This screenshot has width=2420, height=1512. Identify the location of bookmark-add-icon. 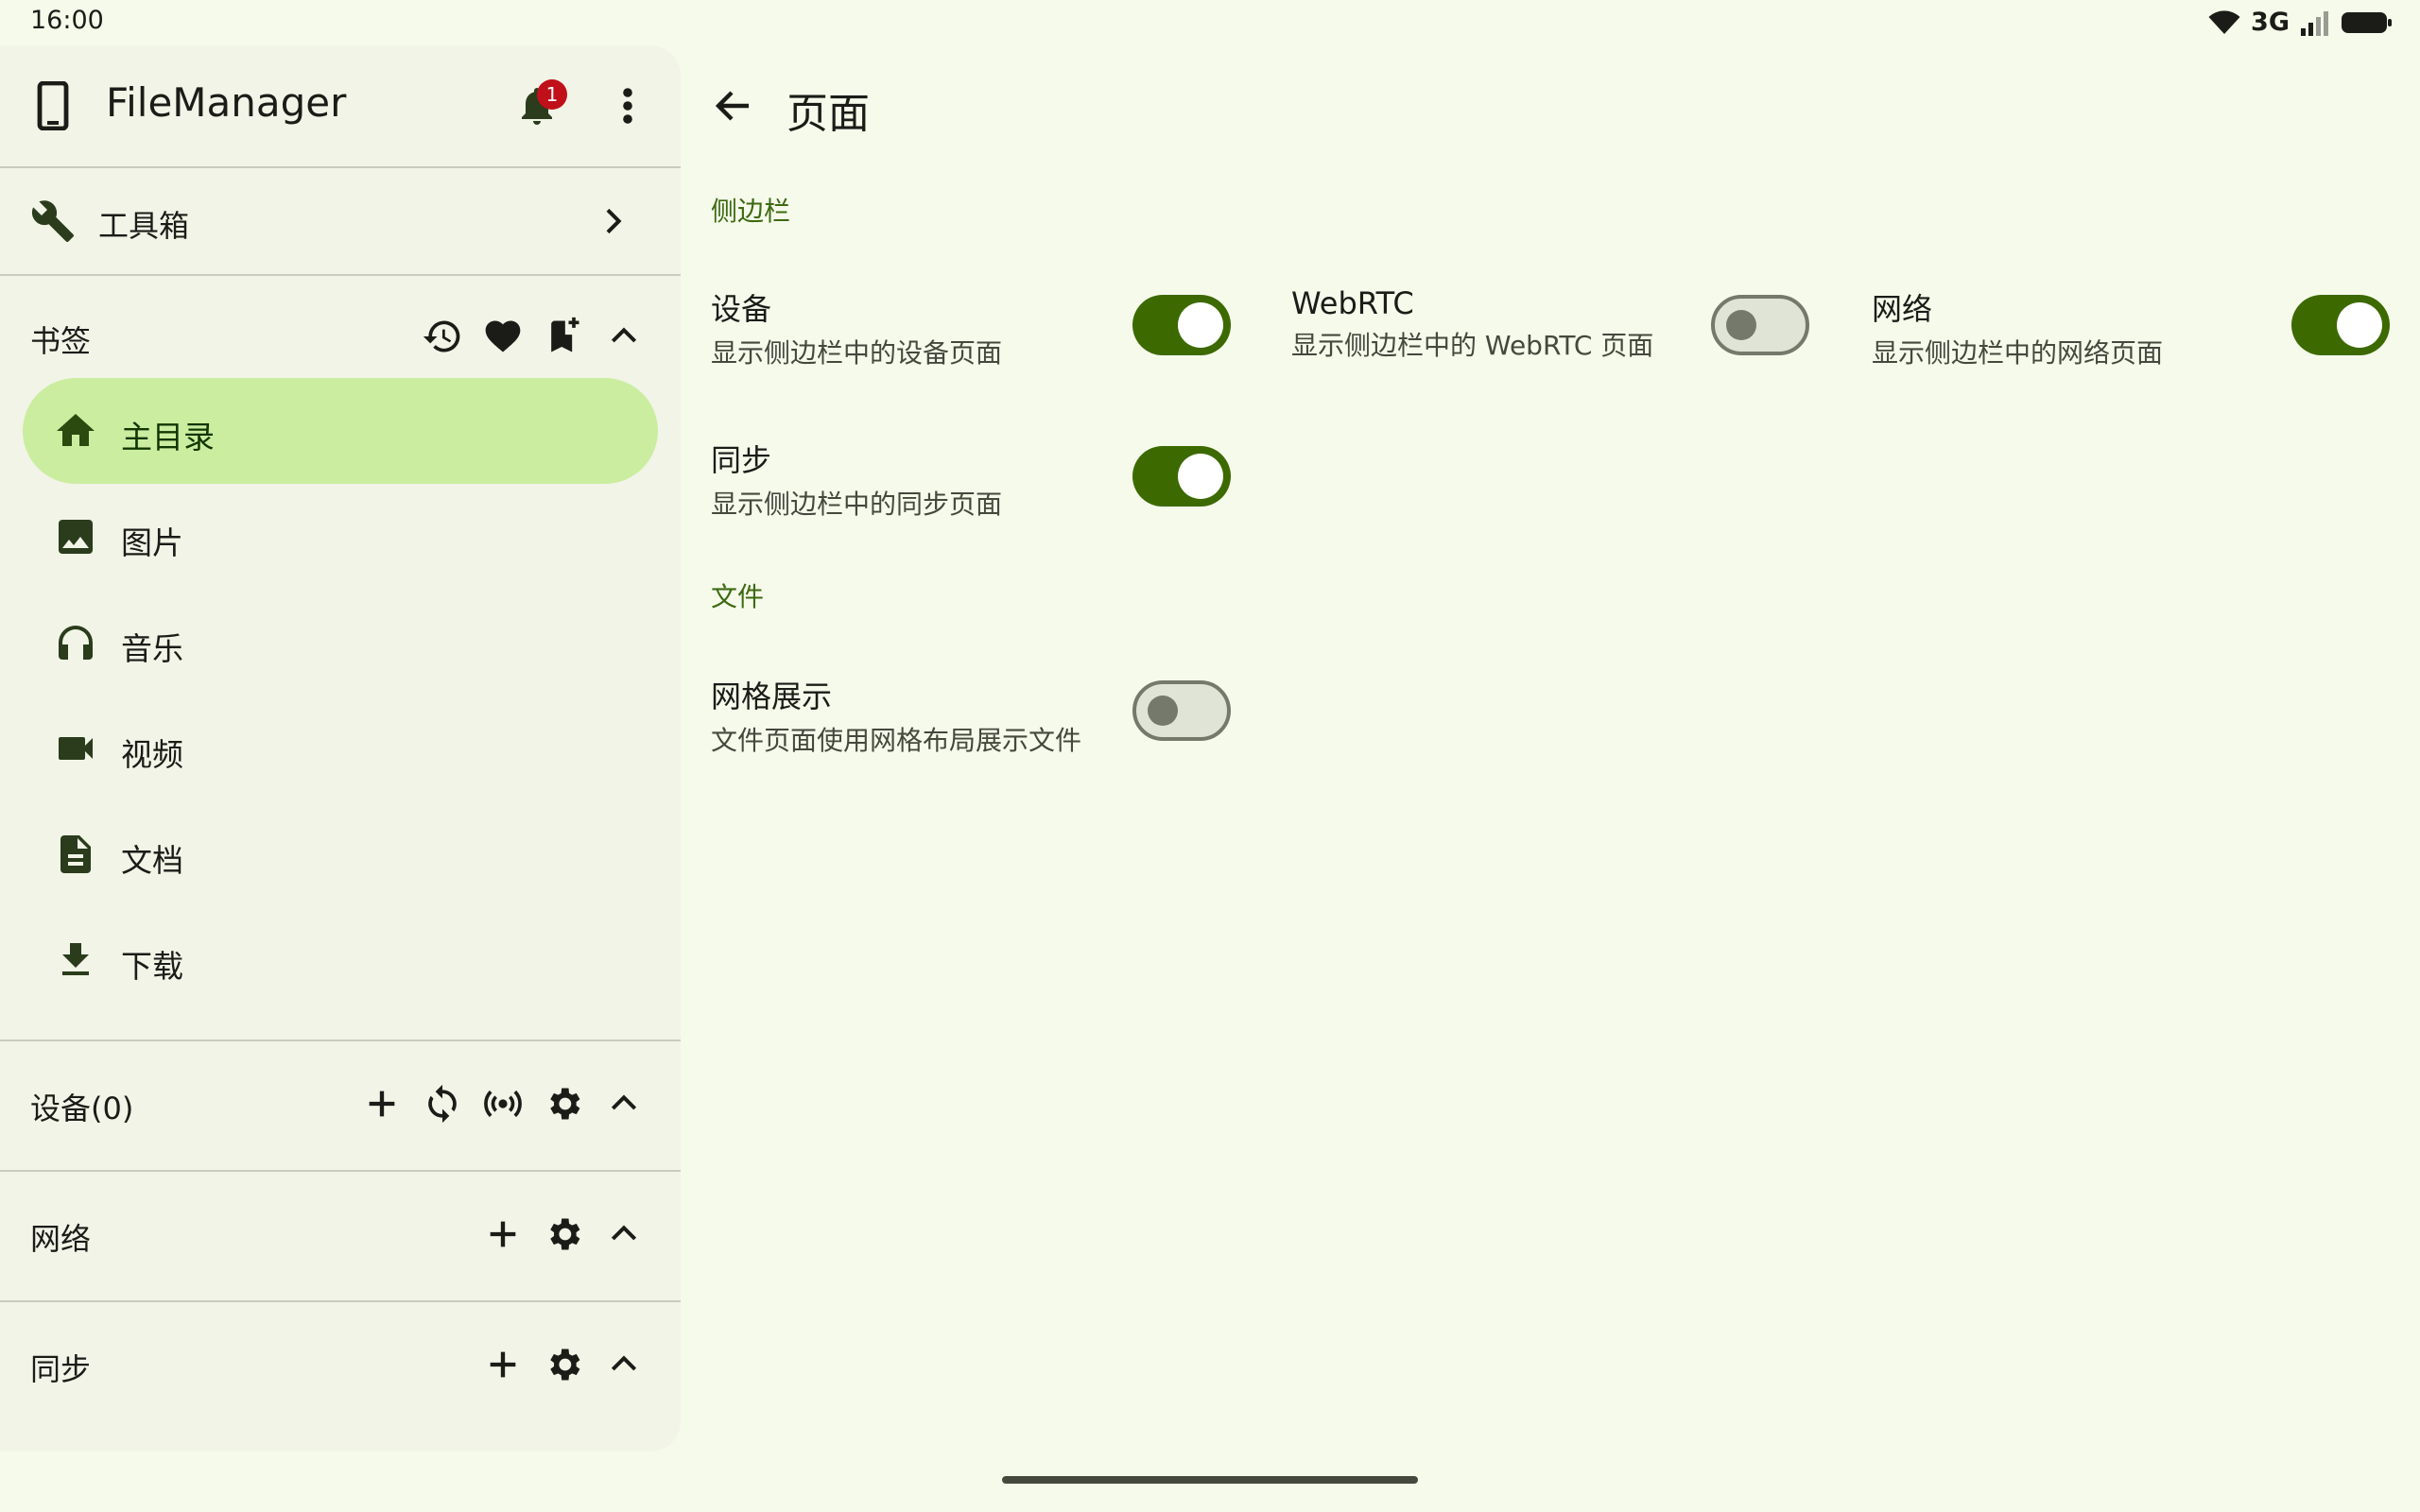
(563, 336).